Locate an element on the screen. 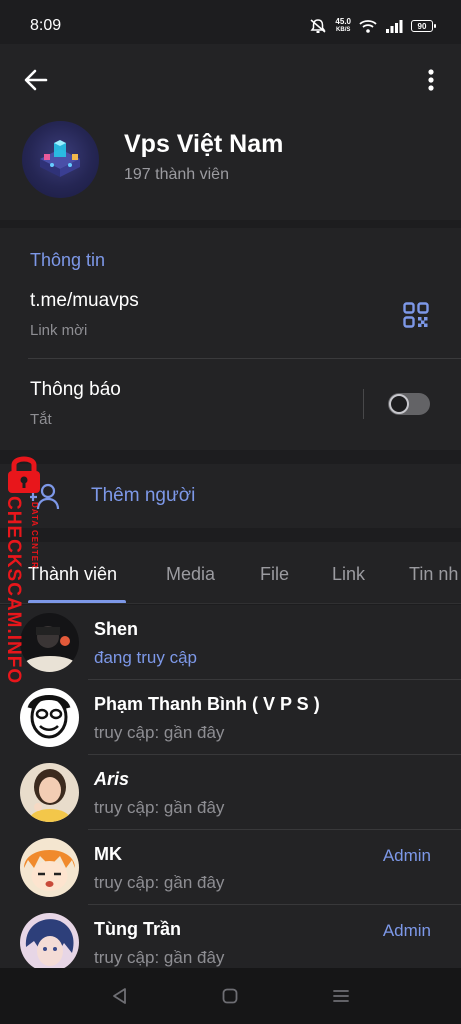 The image size is (461, 1024). nav-back-icon is located at coordinates (119, 996).